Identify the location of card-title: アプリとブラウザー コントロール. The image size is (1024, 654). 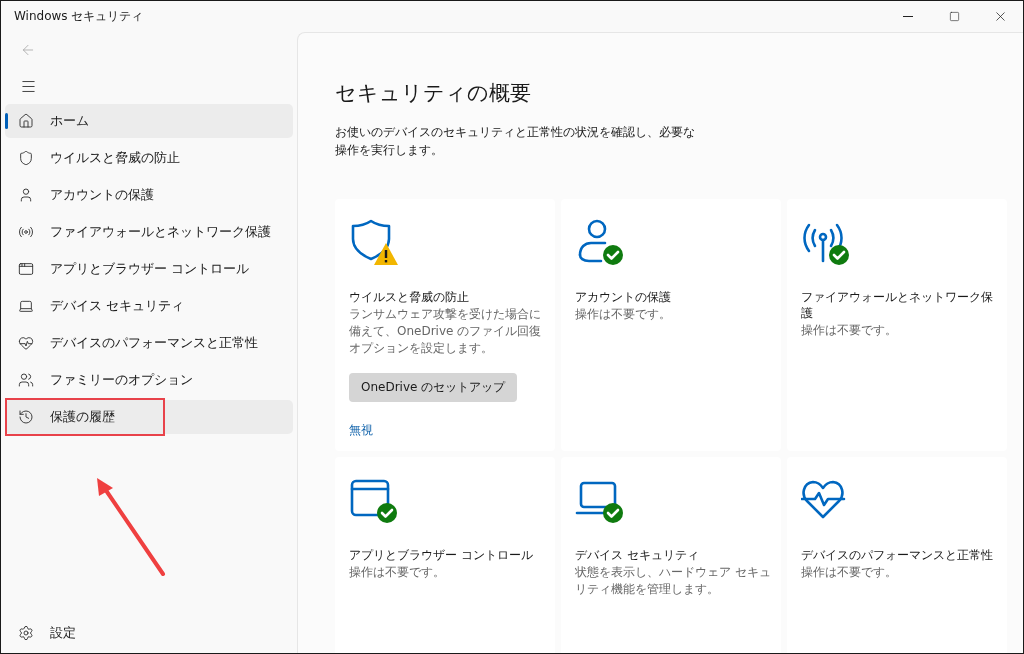
(441, 555).